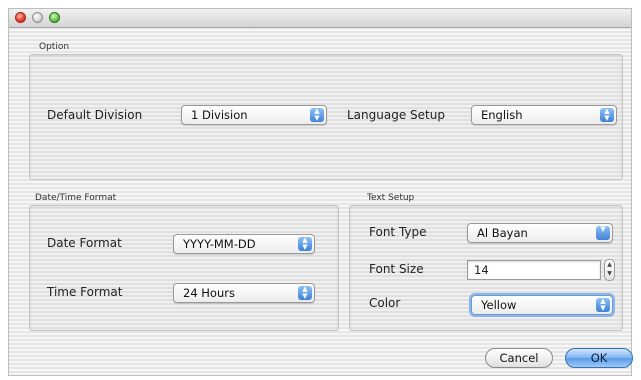  Describe the element at coordinates (540, 233) in the screenshot. I see `font-type-popup: Al Bayan ▼` at that location.